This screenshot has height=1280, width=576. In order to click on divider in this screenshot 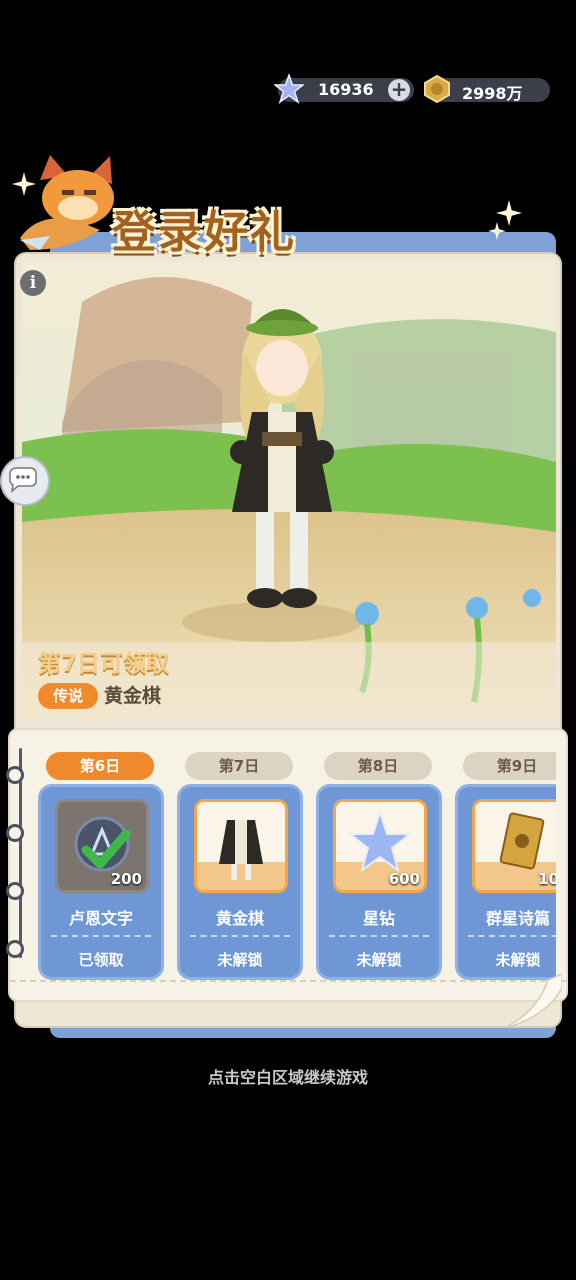, I will do `click(512, 936)`.